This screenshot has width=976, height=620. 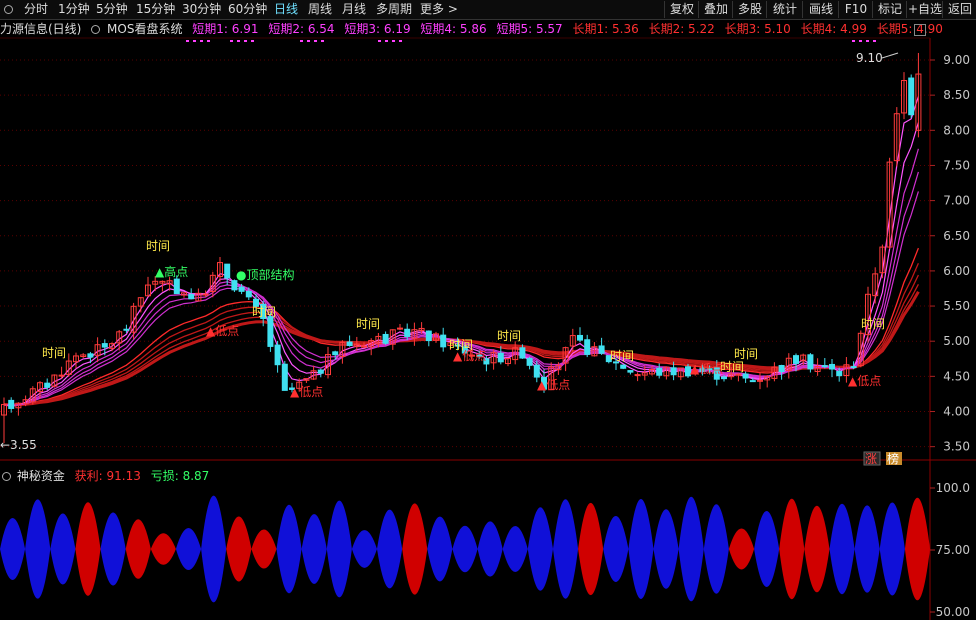 What do you see at coordinates (107, 476) in the screenshot?
I see `profit-value: 获利: 91.13` at bounding box center [107, 476].